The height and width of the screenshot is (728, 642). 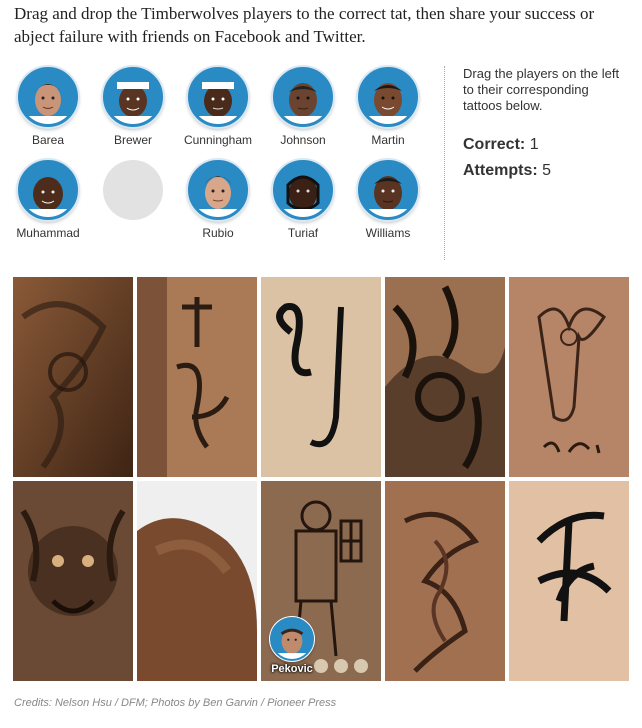 I want to click on attempts-score: Attempts: 5, so click(x=507, y=171).